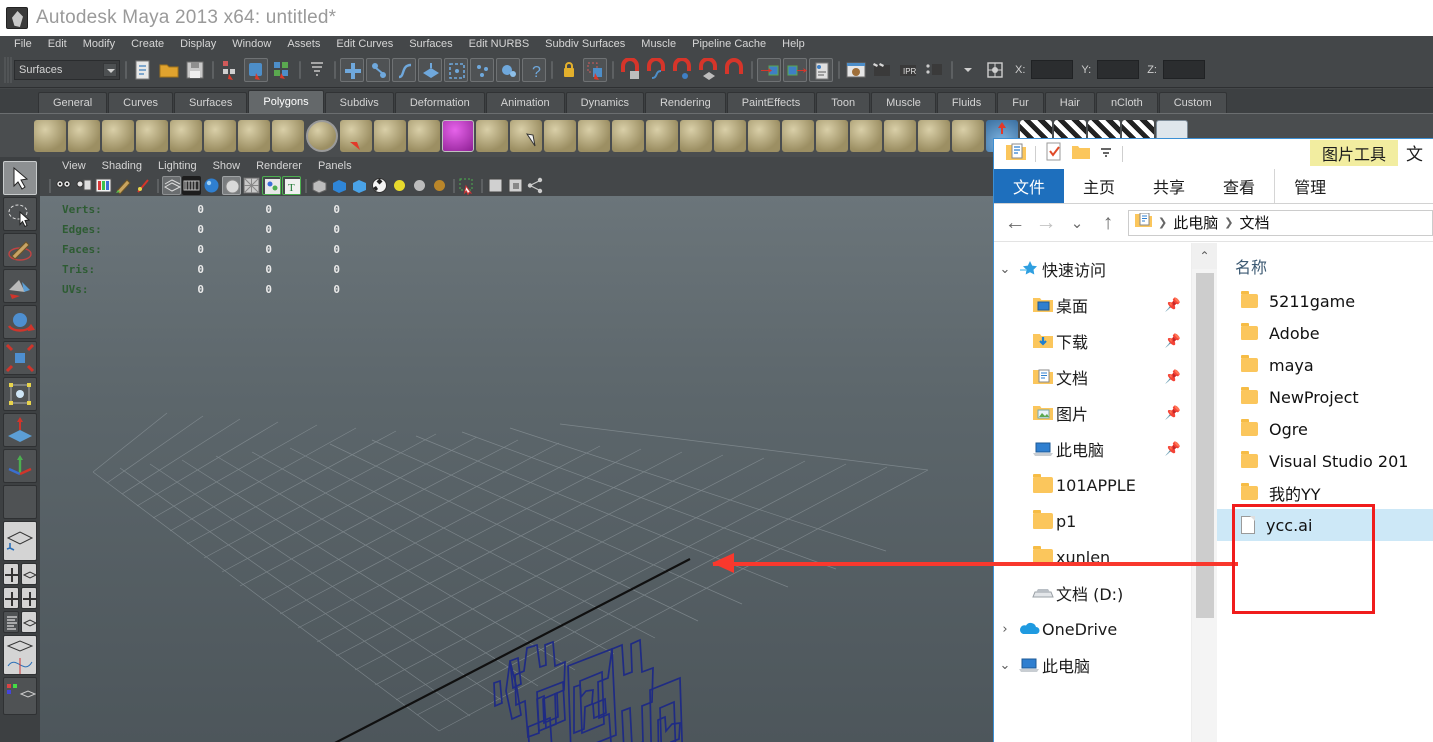 This screenshot has height=742, width=1433. I want to click on light-brown-icon, so click(439, 185).